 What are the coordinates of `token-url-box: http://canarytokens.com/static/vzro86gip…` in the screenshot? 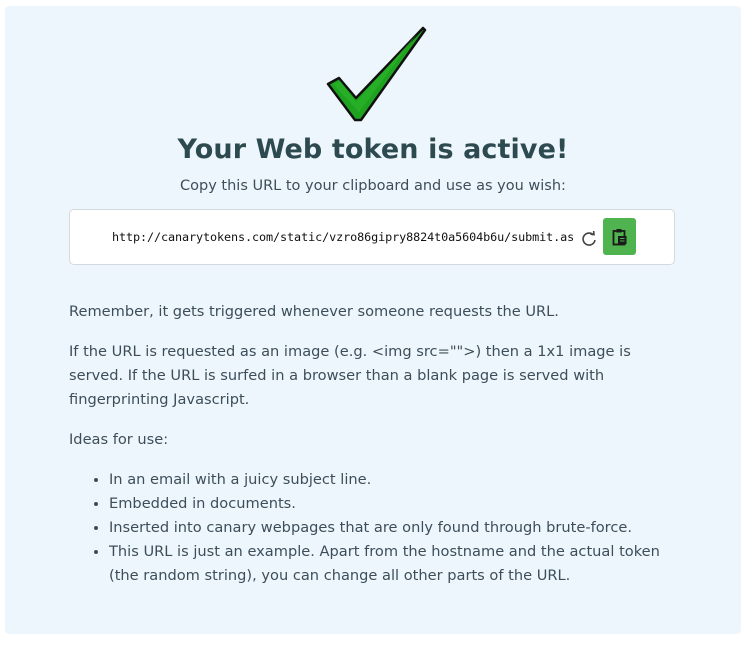 It's located at (372, 237).